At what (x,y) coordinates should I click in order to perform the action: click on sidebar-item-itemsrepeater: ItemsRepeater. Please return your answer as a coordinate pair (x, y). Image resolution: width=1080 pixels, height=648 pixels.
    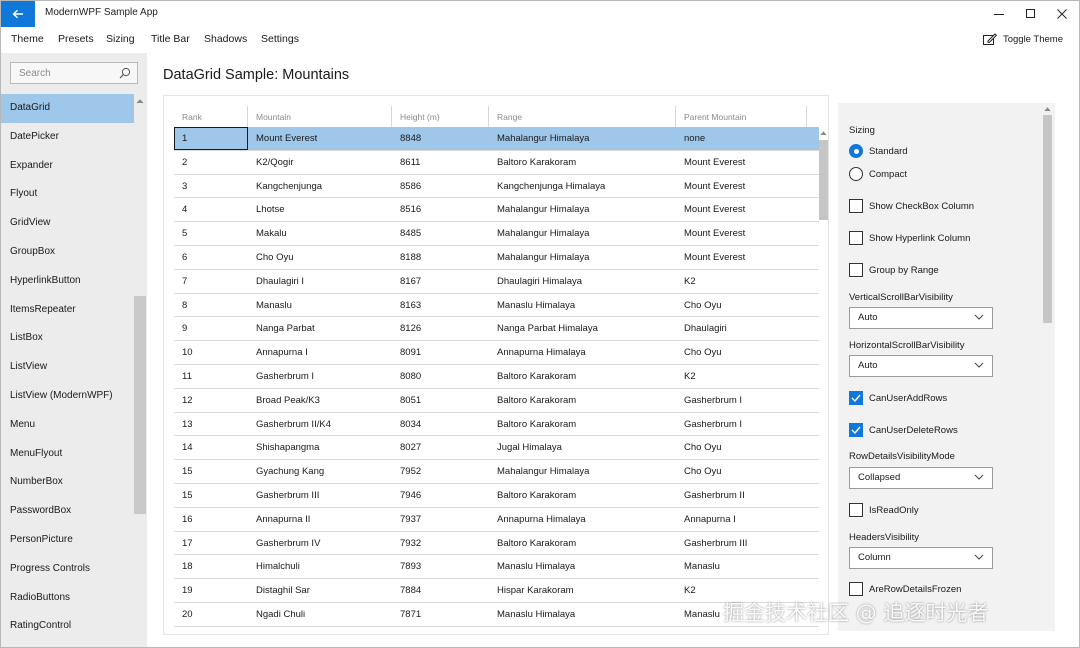
    Looking at the image, I should click on (67, 310).